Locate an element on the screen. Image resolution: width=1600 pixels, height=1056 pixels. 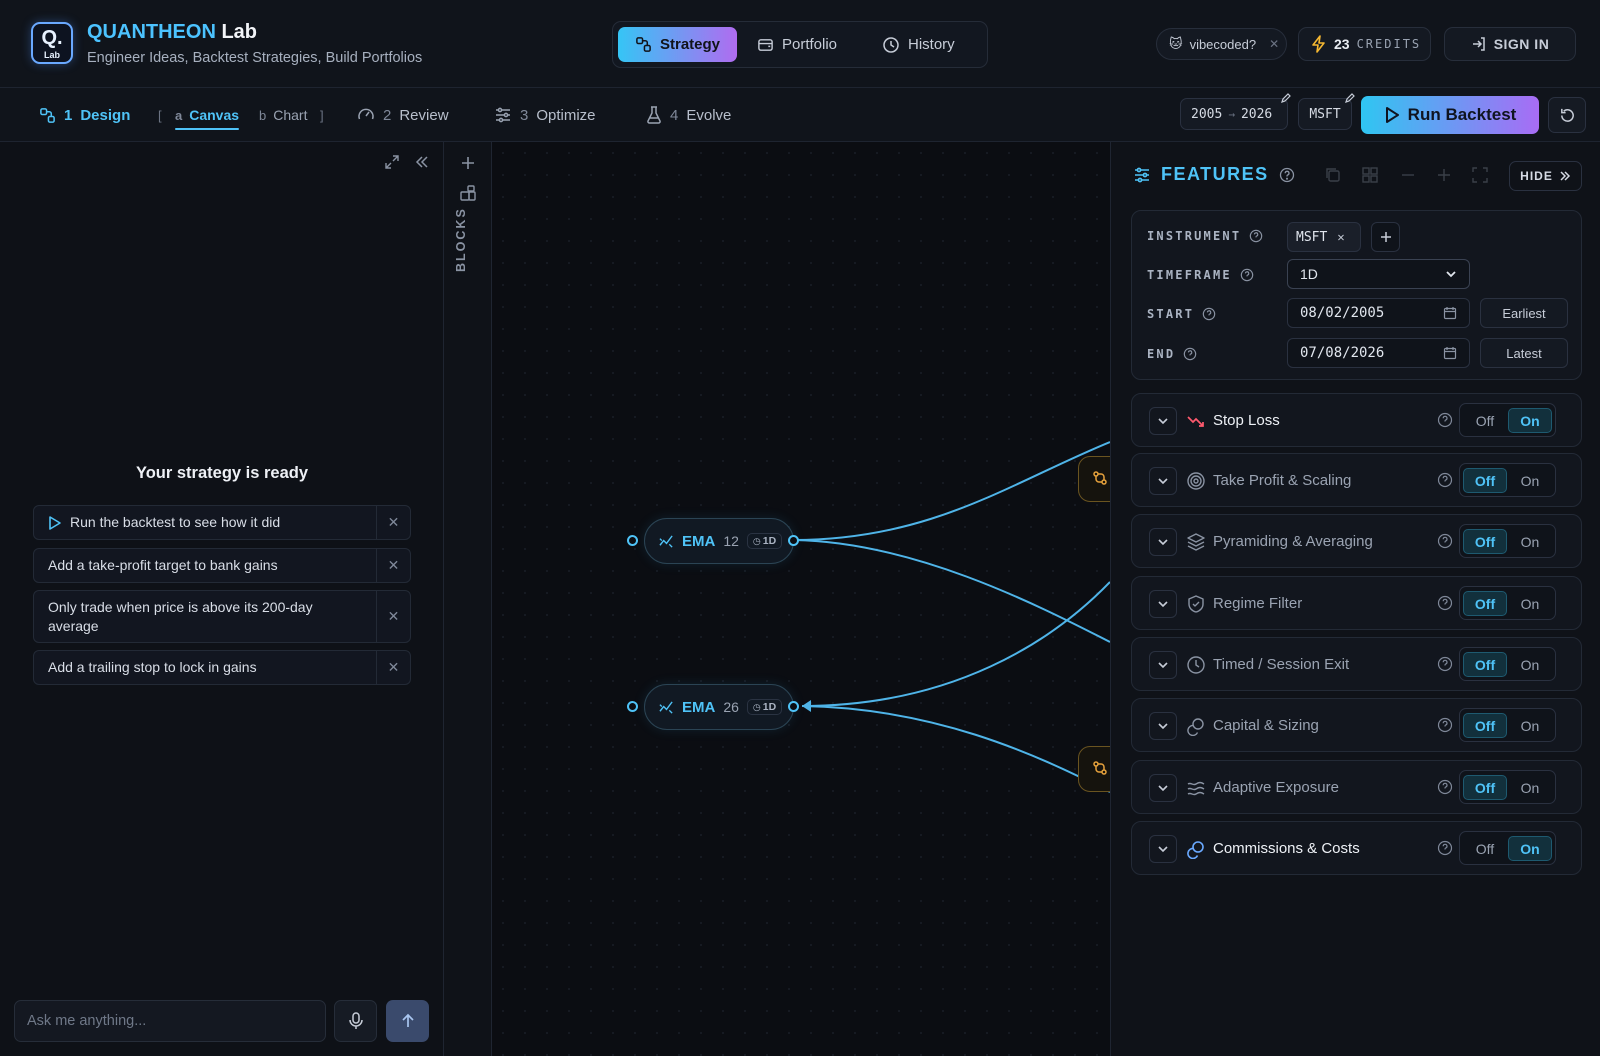
step-design: 1 Design is located at coordinates (84, 115).